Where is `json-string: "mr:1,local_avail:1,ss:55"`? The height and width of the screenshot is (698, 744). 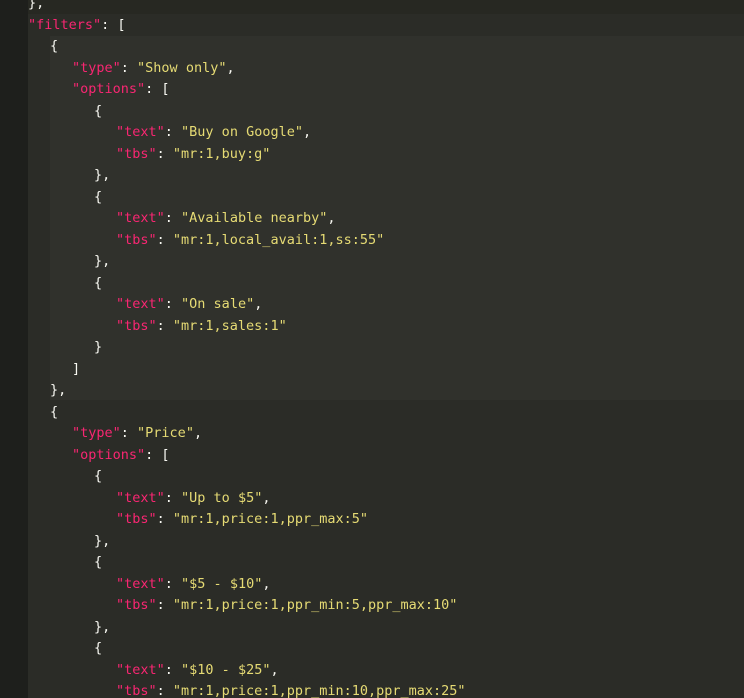
json-string: "mr:1,local_avail:1,ss:55" is located at coordinates (278, 239).